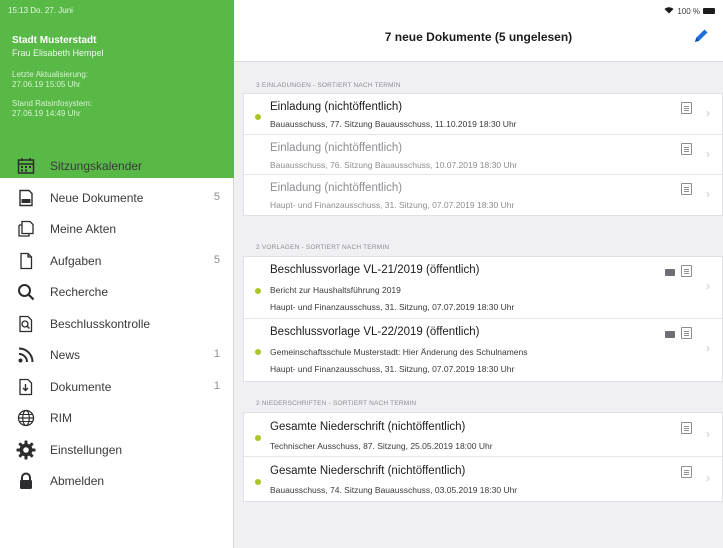 This screenshot has width=723, height=548. What do you see at coordinates (117, 387) in the screenshot?
I see `sidebar-item-dokumente: Dokumente 1` at bounding box center [117, 387].